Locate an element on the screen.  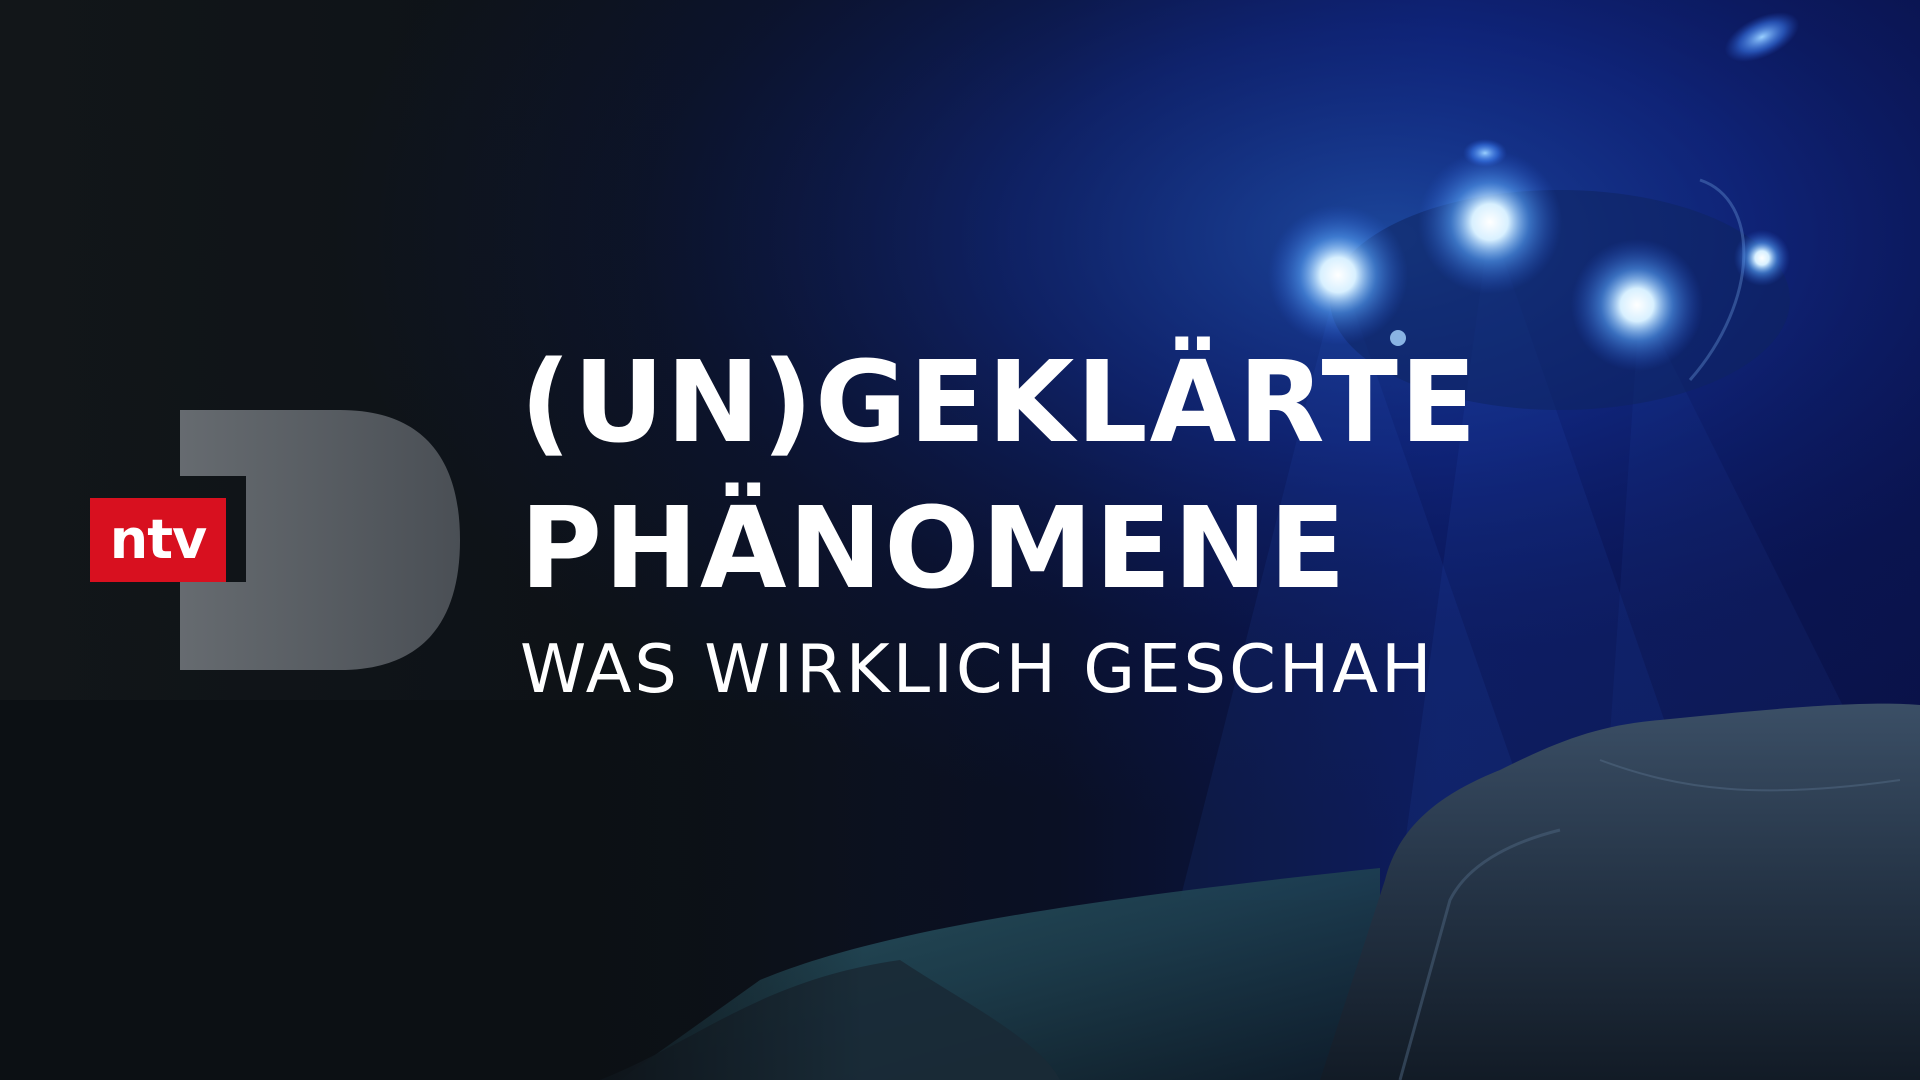
title-line-1: (UN)GEKLÄRTE is located at coordinates (999, 403).